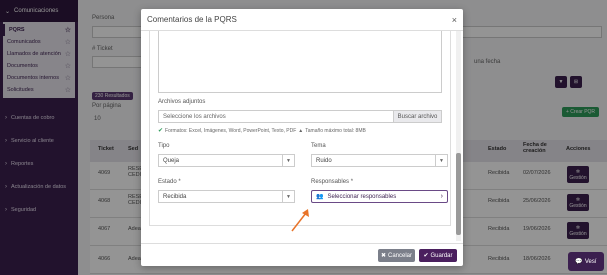  What do you see at coordinates (226, 160) in the screenshot?
I see `tipo-select: Queja ▼` at bounding box center [226, 160].